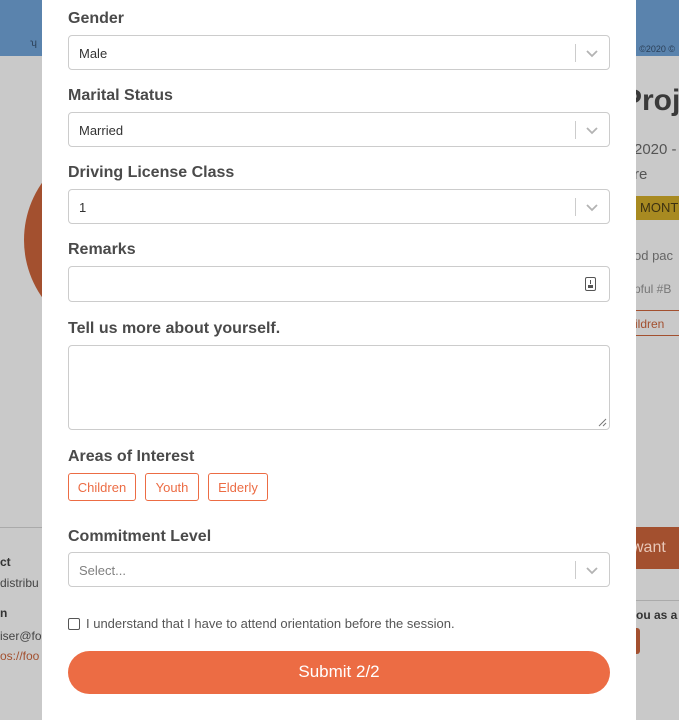  Describe the element at coordinates (339, 672) in the screenshot. I see `submit-button: Submit 2/2` at that location.